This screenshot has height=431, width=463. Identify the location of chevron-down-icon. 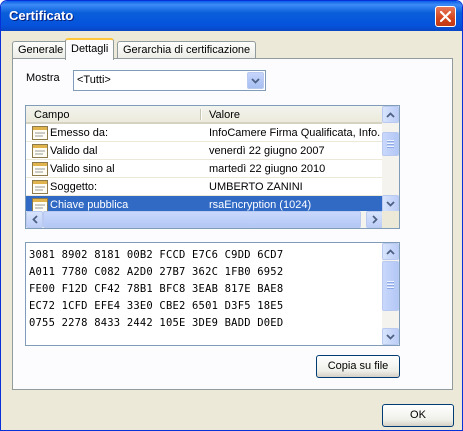
(255, 81).